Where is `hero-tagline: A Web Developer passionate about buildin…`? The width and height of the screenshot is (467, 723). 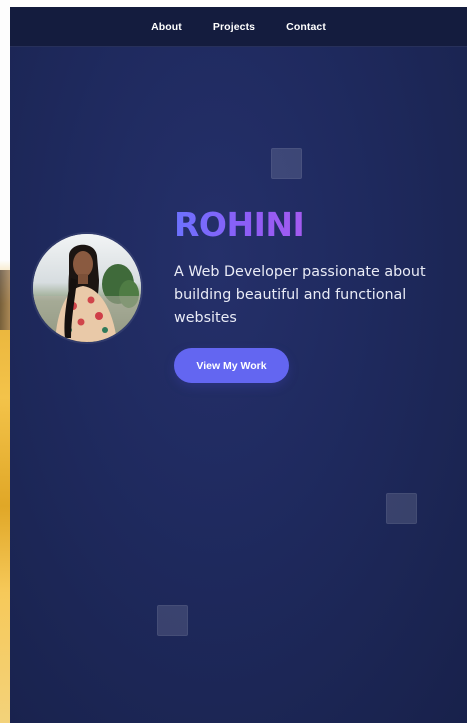 hero-tagline: A Web Developer passionate about buildin… is located at coordinates (300, 295).